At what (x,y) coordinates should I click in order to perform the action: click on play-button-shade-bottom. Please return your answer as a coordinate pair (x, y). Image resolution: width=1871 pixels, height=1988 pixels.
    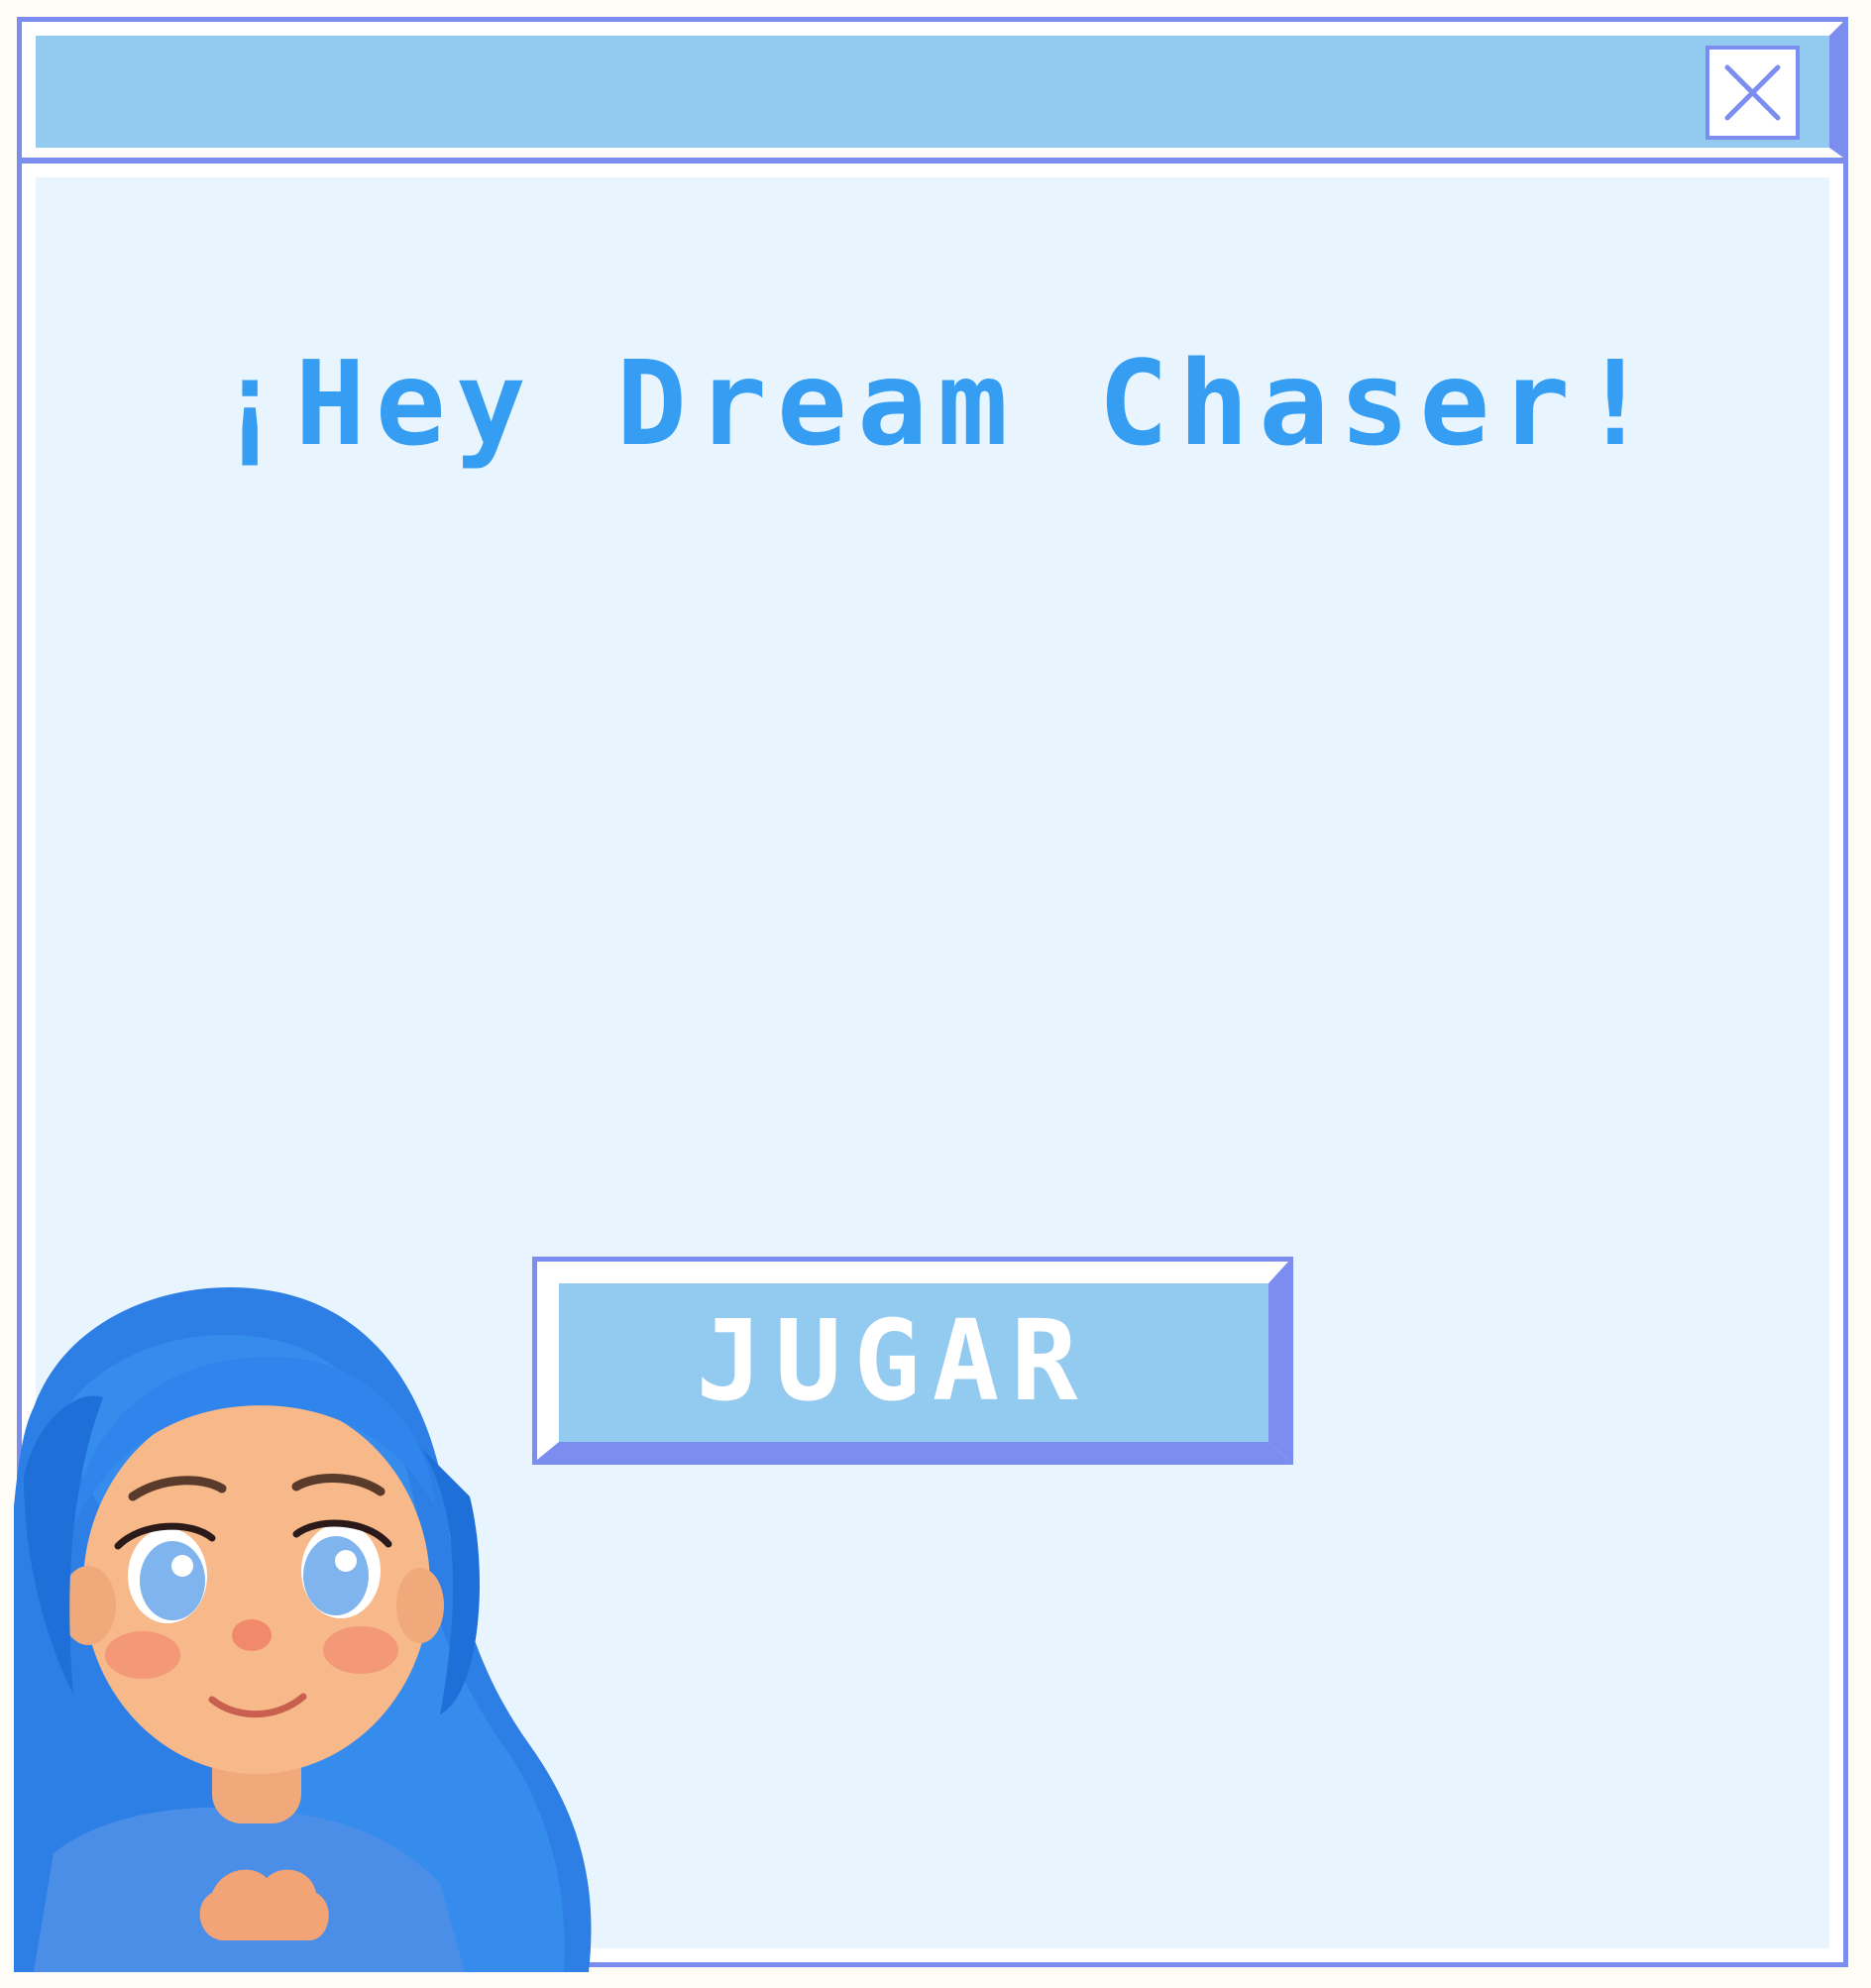
    Looking at the image, I should click on (912, 1451).